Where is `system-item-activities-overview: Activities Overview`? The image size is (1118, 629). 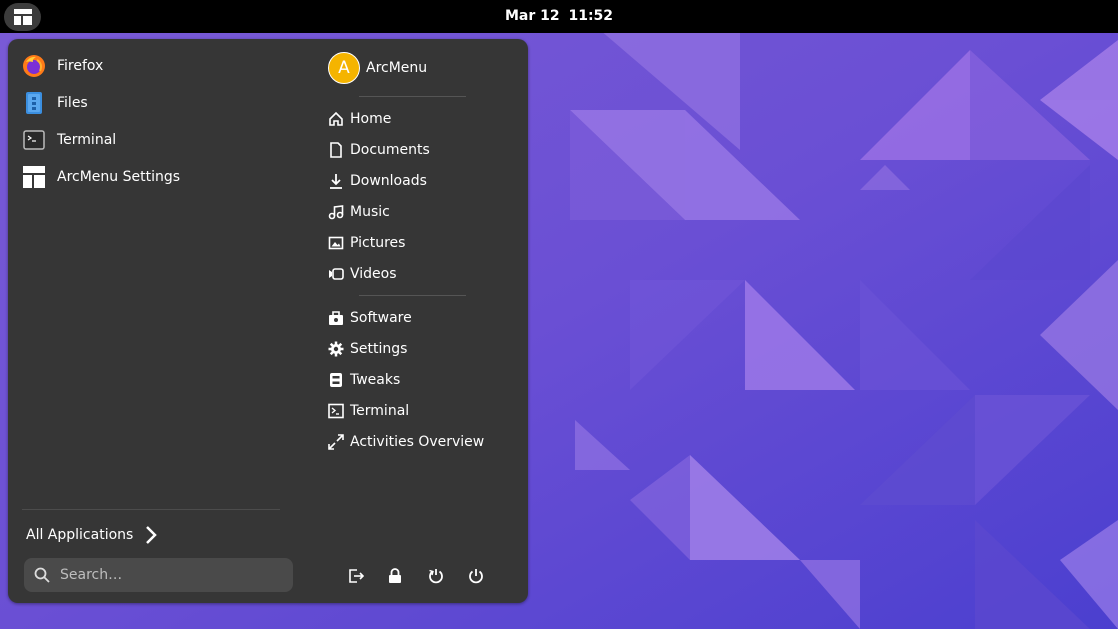 system-item-activities-overview: Activities Overview is located at coordinates (422, 441).